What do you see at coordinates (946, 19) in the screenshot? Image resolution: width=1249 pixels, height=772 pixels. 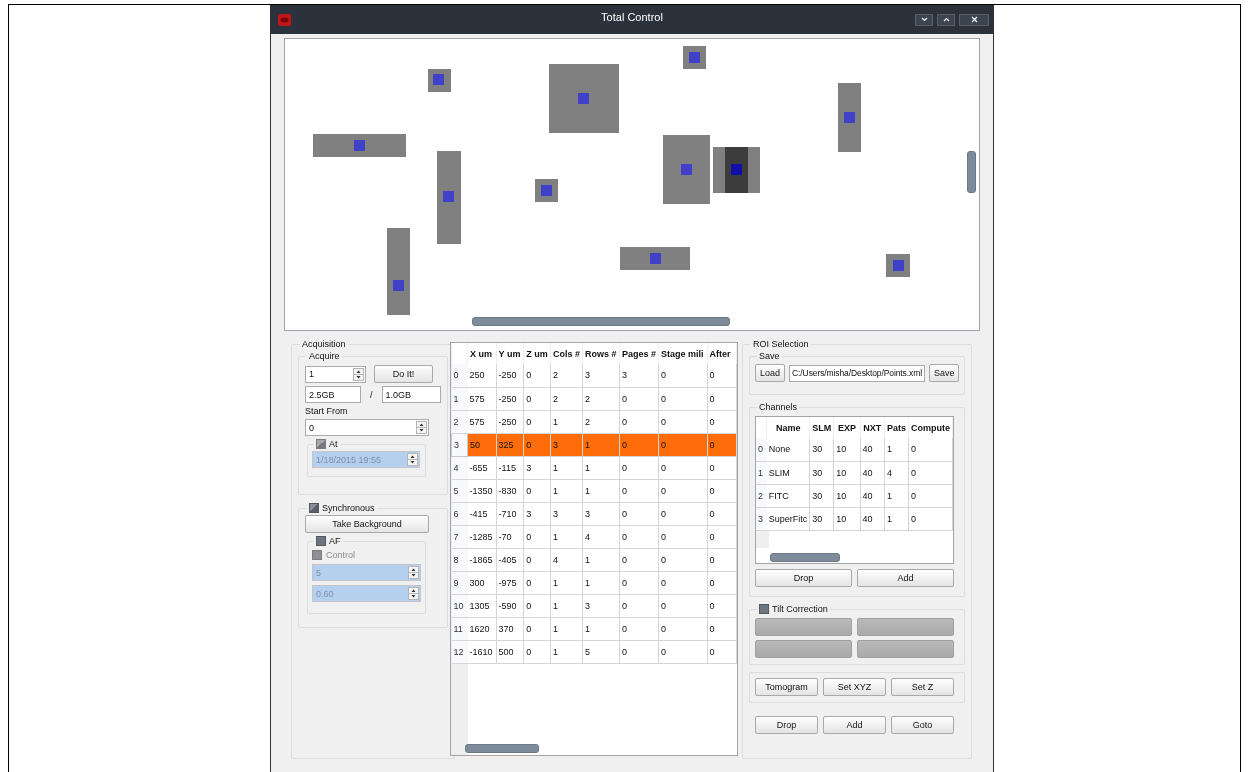 I see `maximize-button` at bounding box center [946, 19].